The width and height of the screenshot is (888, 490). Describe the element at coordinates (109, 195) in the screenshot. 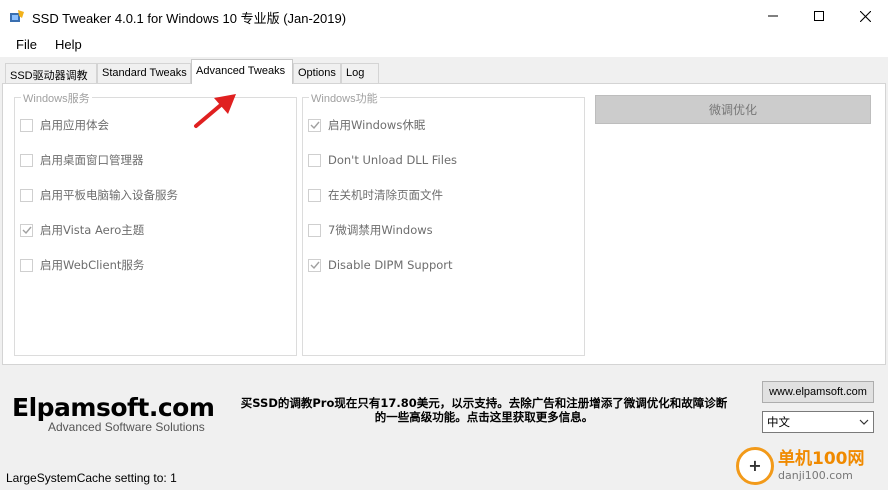

I see `checkbox-label: 启用平板电脑输入设备服务` at that location.